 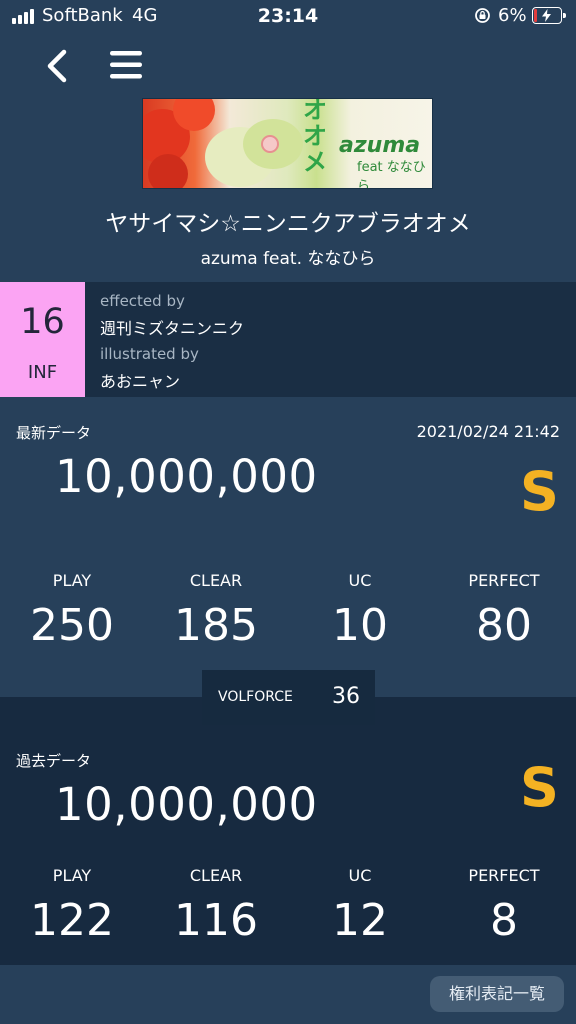 I want to click on latest-stat-label: CLEAR, so click(x=216, y=580).